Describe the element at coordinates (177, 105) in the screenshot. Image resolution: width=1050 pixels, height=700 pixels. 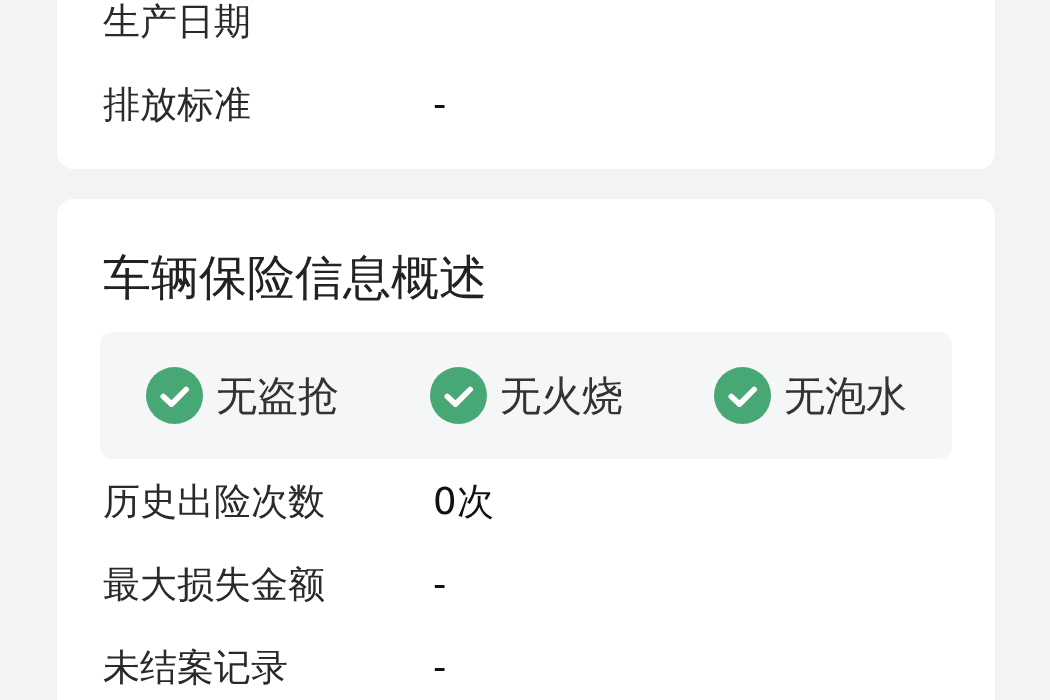
I see `field-label: 排放标准` at that location.